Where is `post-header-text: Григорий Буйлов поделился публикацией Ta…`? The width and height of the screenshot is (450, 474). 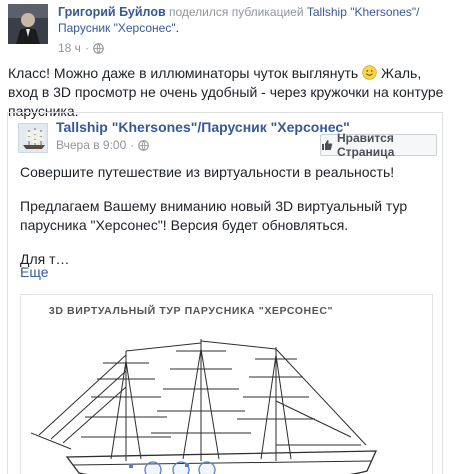
post-header-text: Григорий Буйлов поделился публикацией Ta… is located at coordinates (239, 20).